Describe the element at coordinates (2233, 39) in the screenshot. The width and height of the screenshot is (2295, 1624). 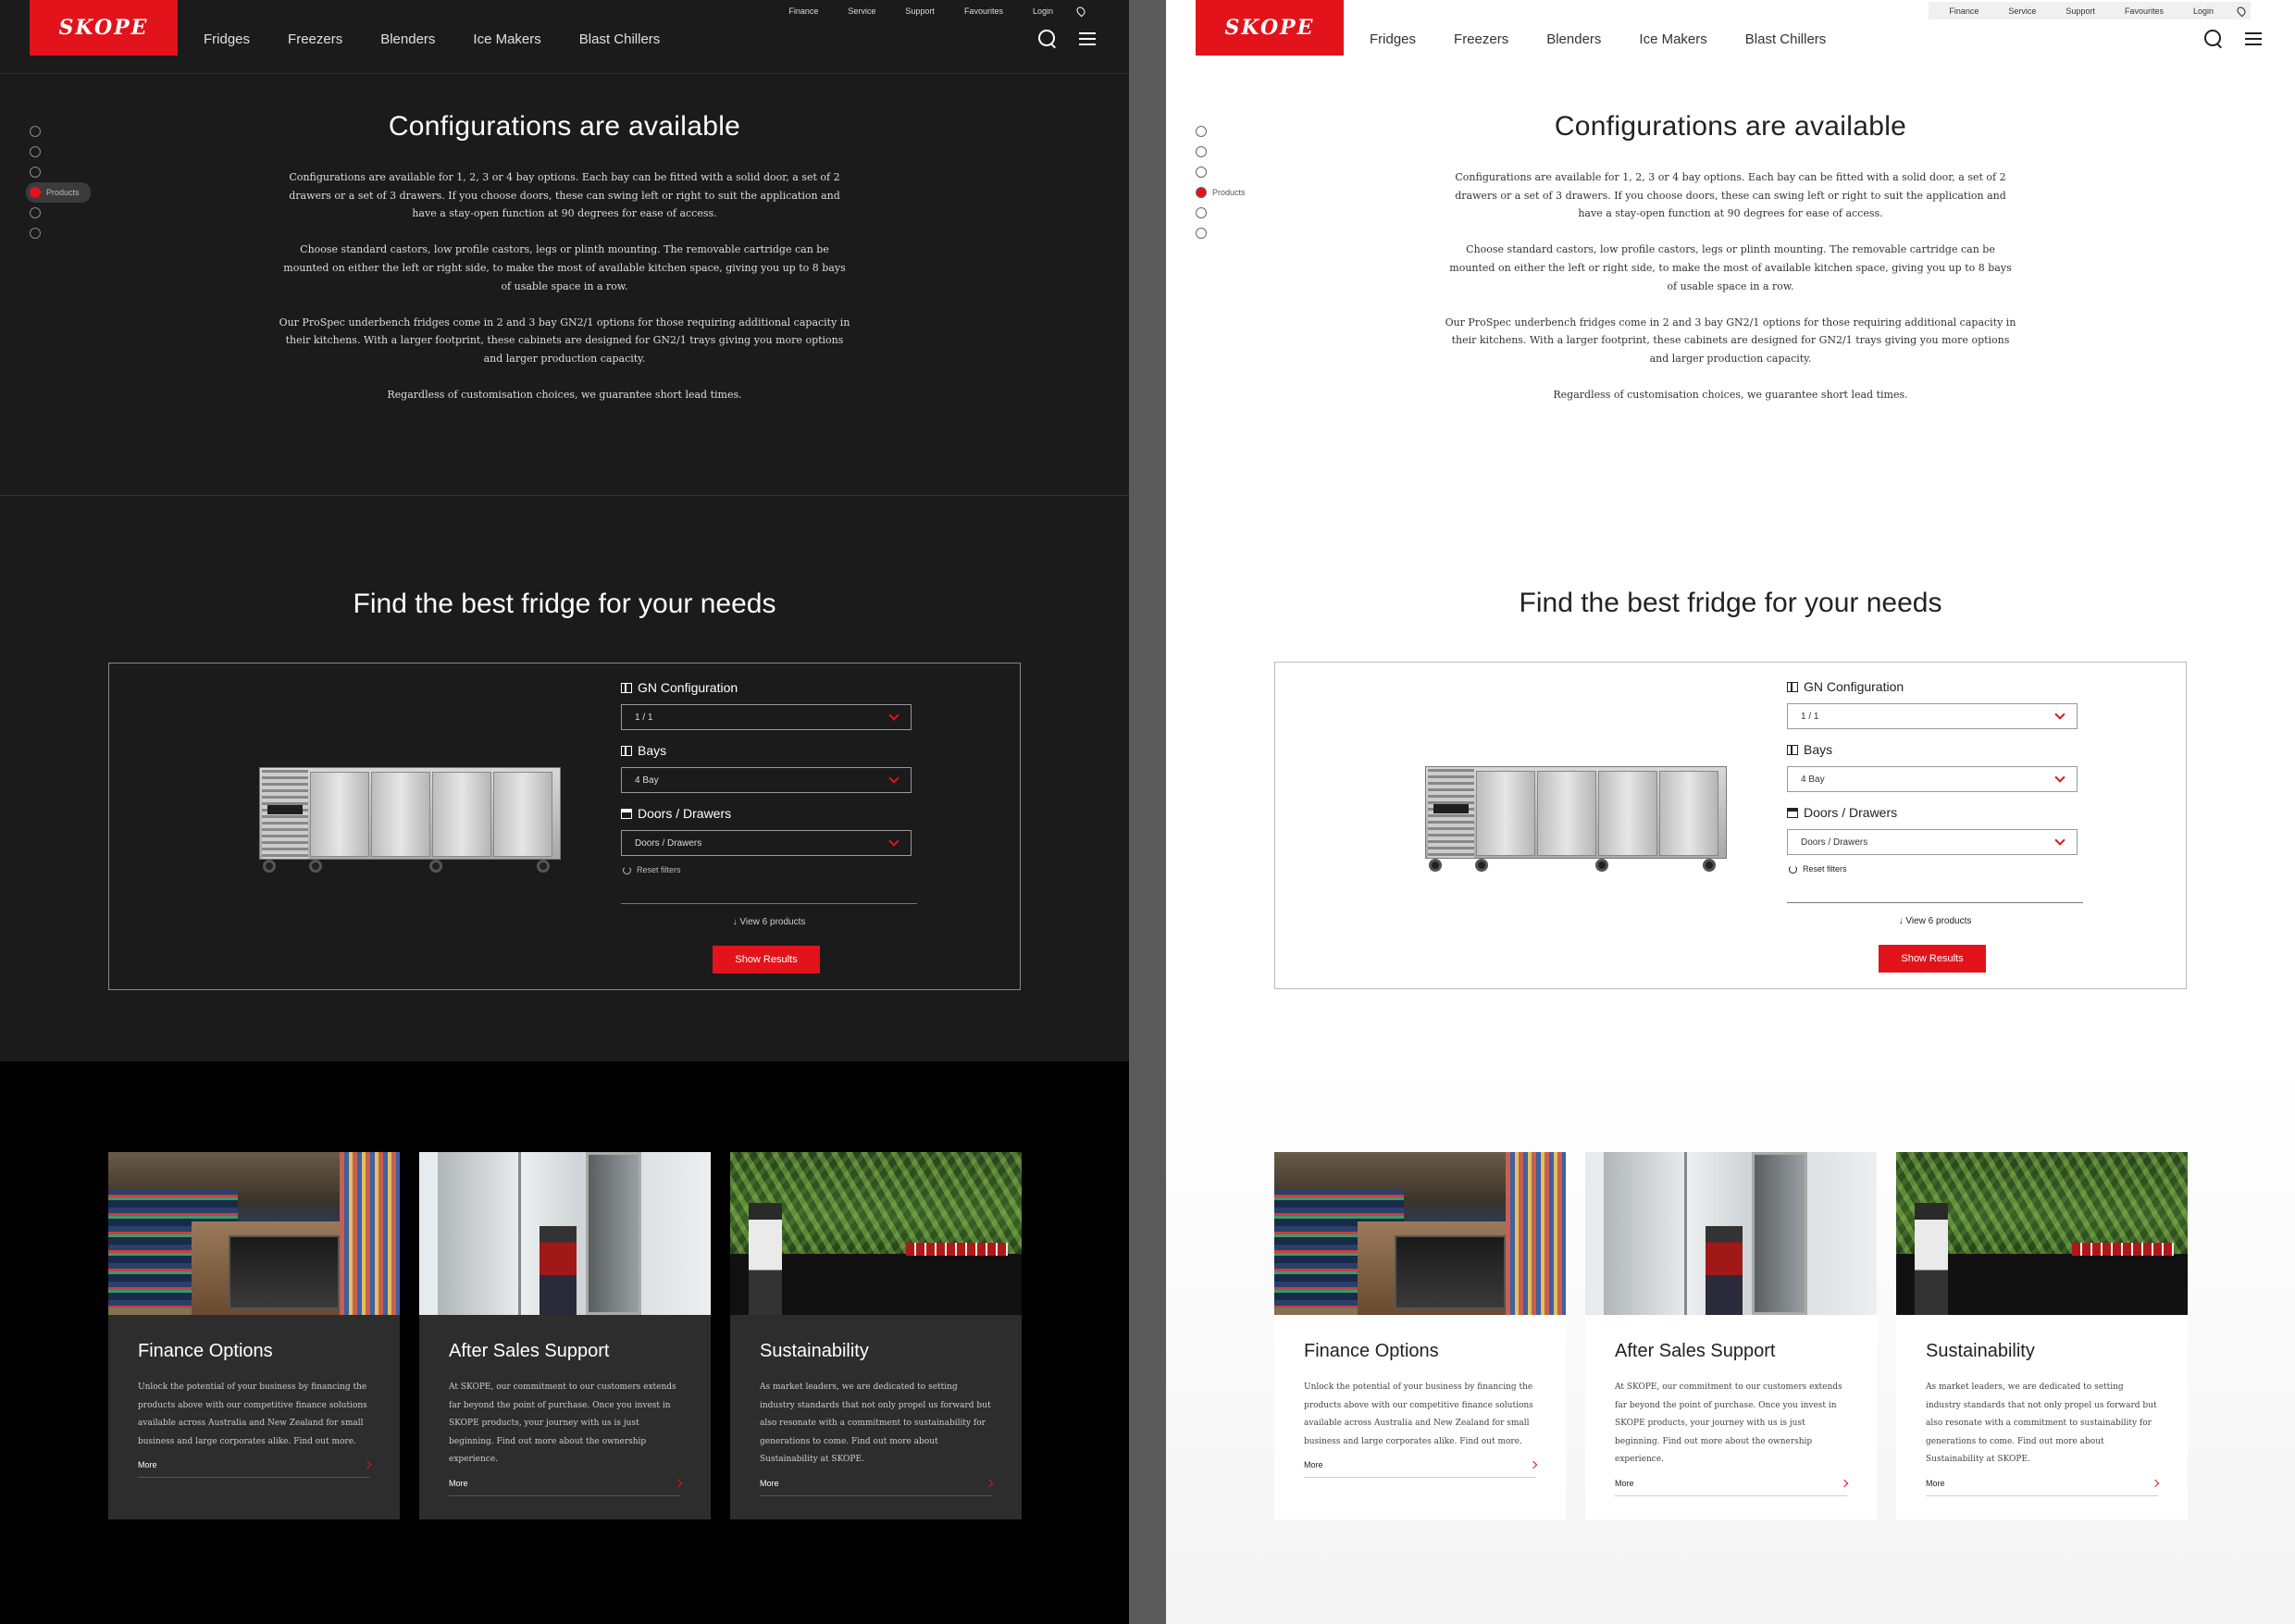
I see `header-actions` at that location.